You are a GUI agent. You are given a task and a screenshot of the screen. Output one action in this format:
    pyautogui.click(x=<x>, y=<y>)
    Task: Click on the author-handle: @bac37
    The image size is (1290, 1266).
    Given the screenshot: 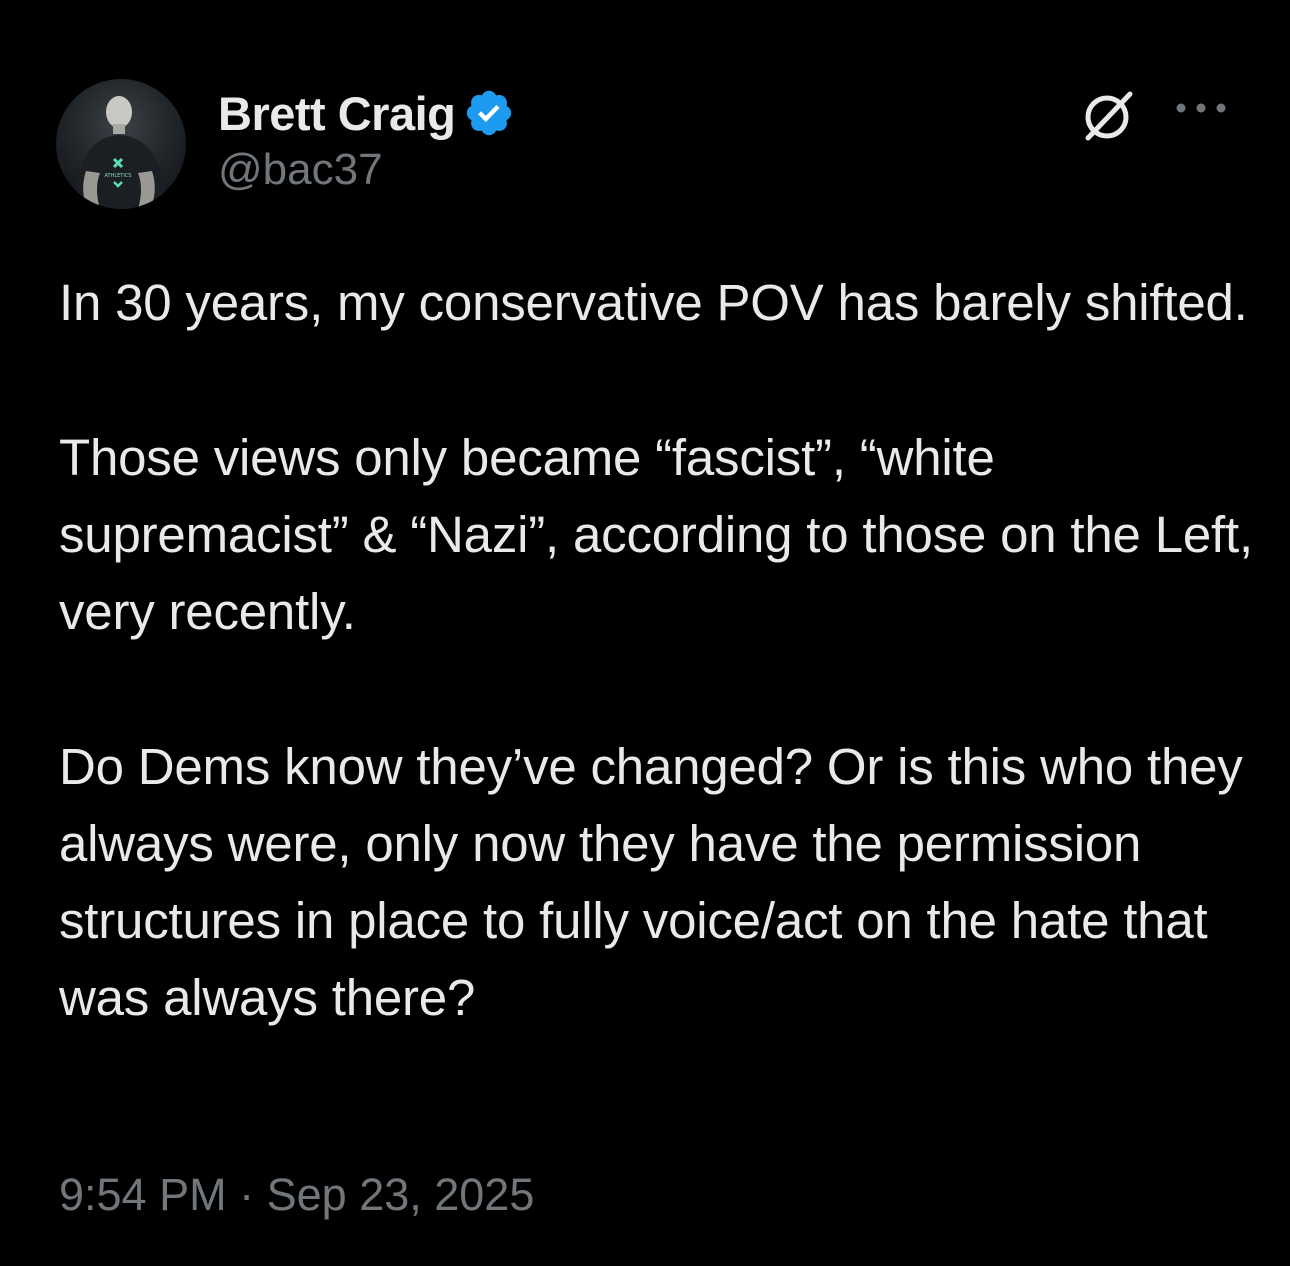 What is the action you would take?
    pyautogui.click(x=300, y=170)
    